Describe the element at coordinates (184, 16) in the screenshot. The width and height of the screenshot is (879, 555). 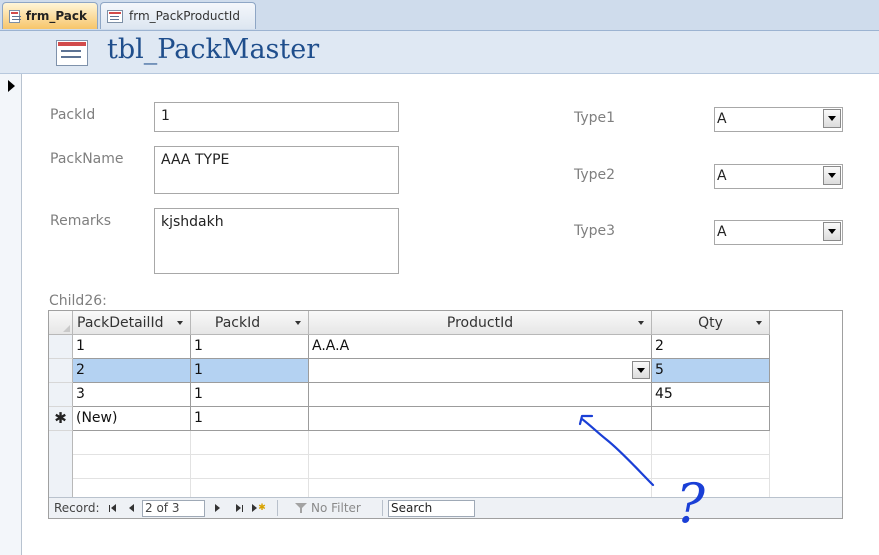
I see `tab-label: frm_PackProductId` at that location.